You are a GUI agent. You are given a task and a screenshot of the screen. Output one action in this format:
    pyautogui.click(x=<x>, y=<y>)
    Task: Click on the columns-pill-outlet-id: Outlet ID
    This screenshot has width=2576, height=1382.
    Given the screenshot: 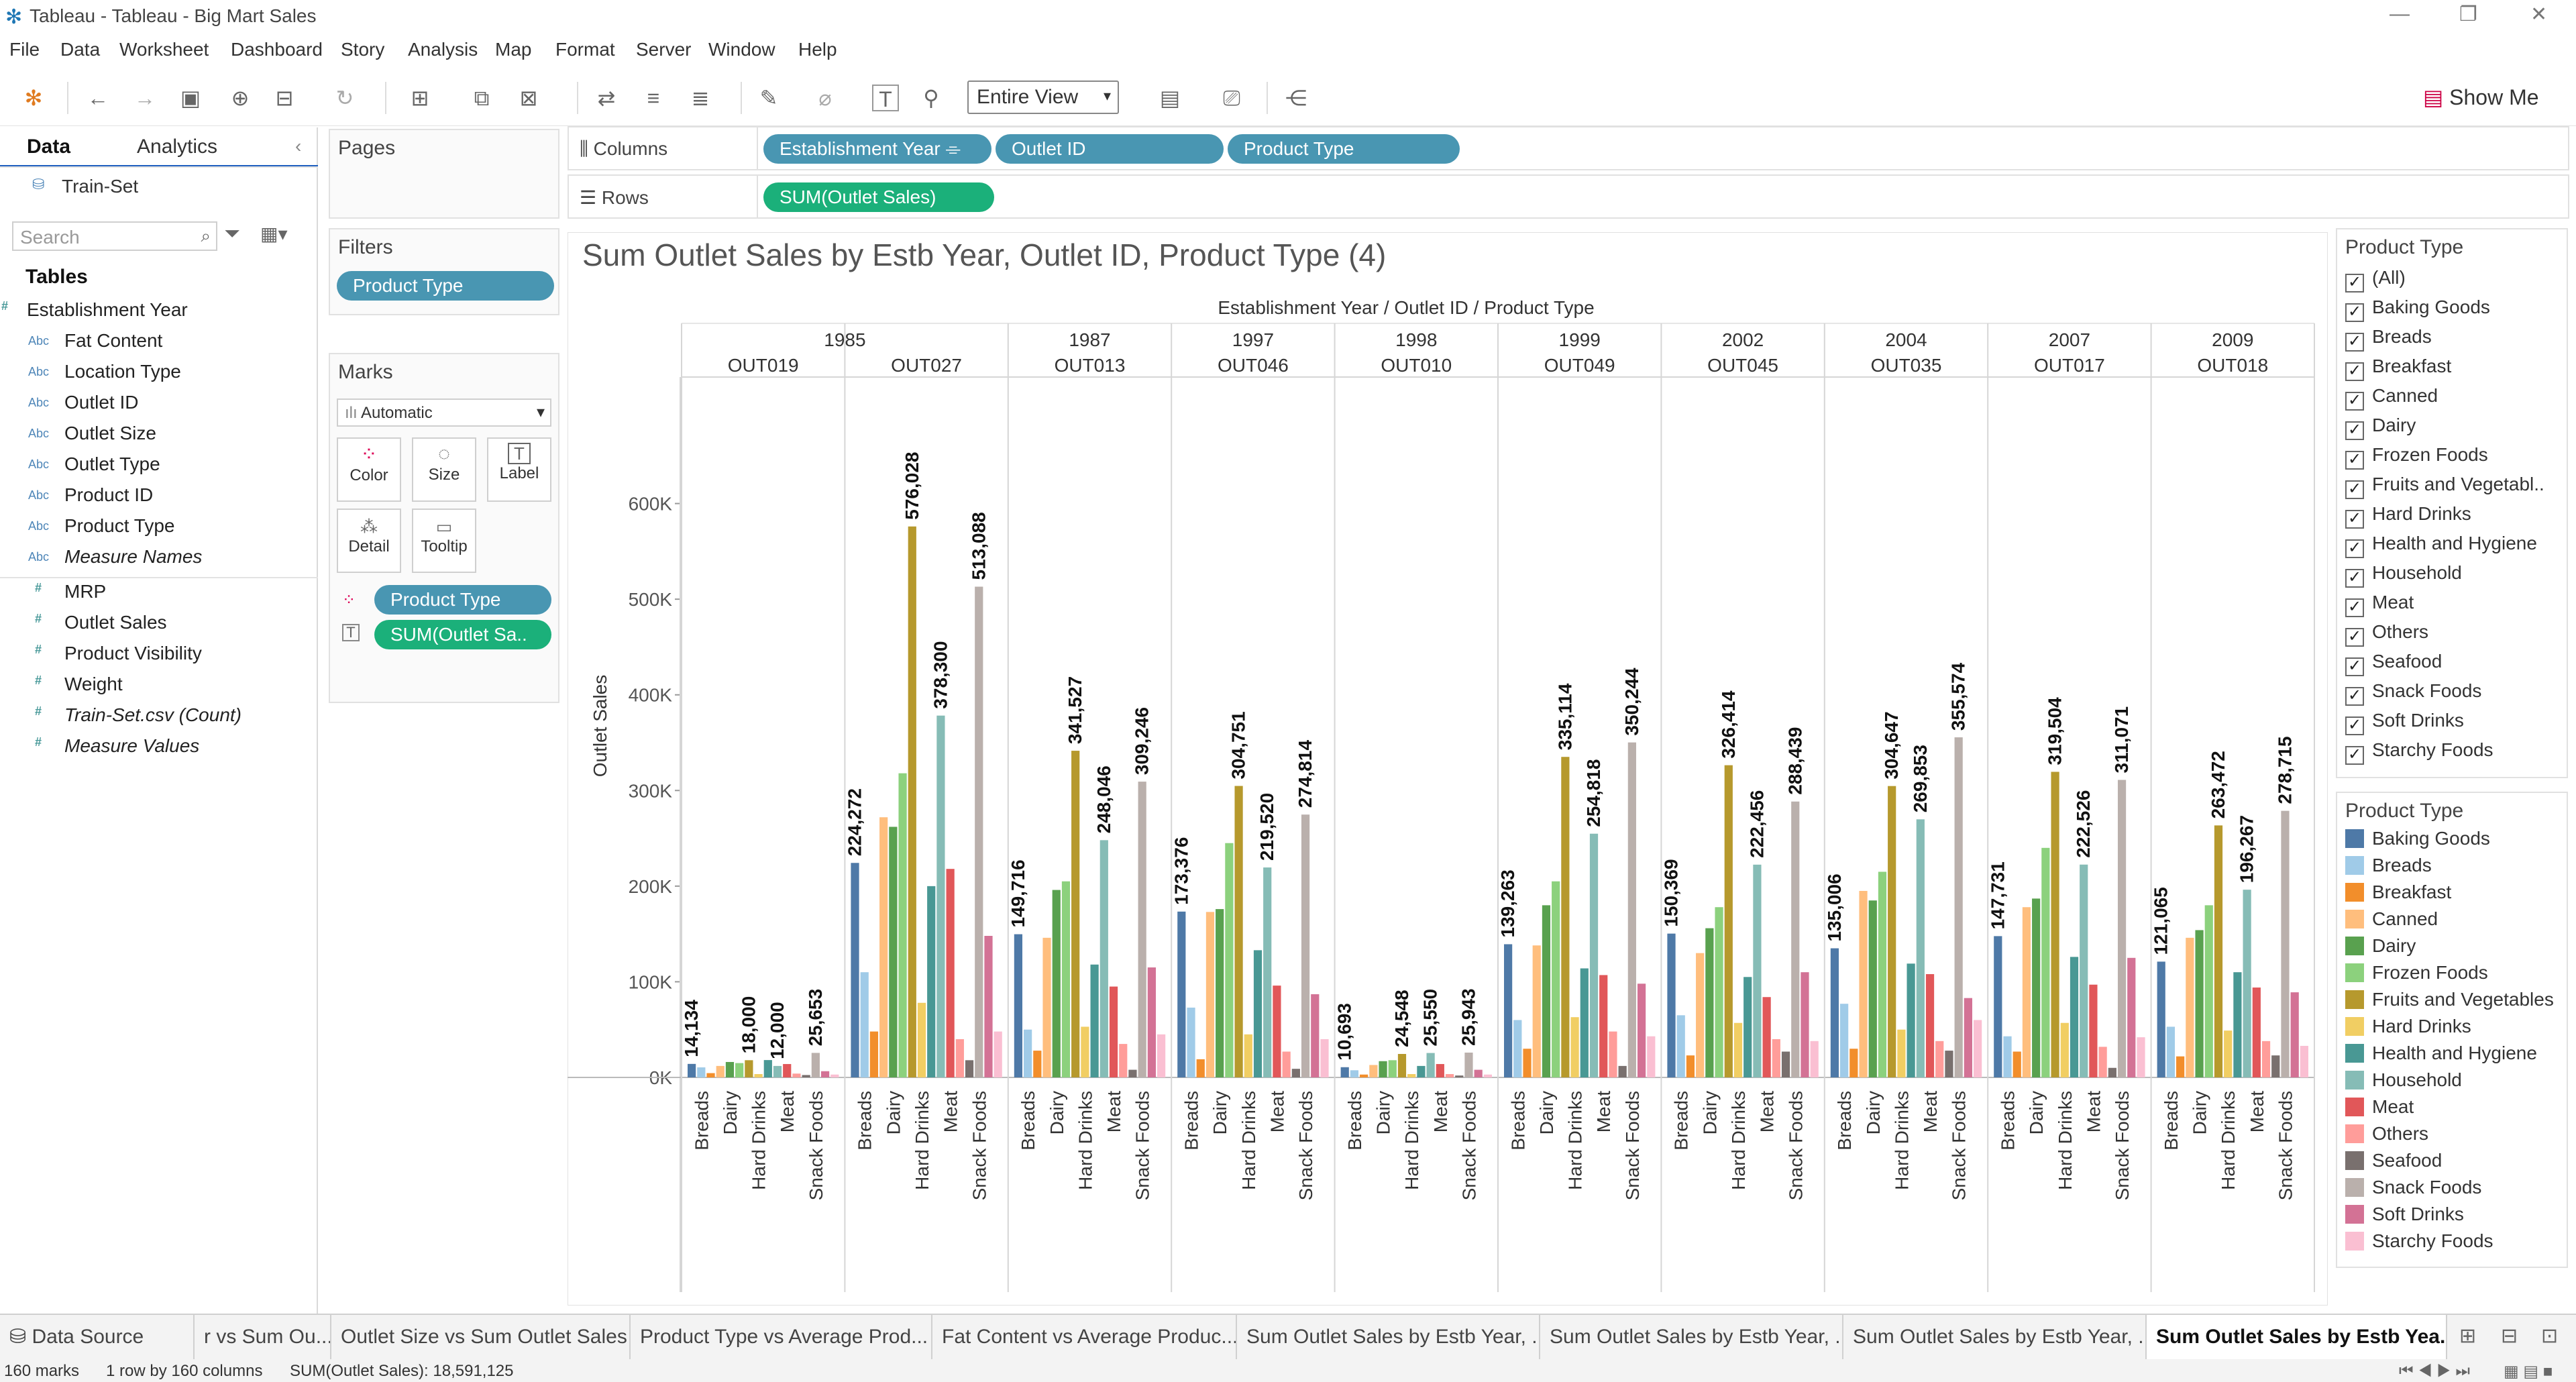 What is the action you would take?
    pyautogui.click(x=1110, y=149)
    